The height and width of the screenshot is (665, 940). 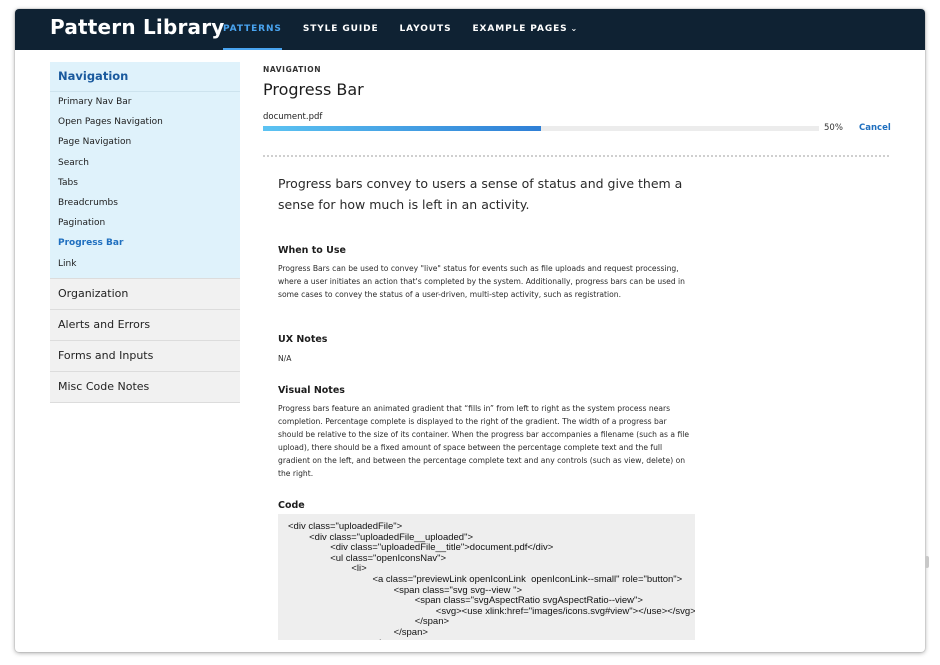 I want to click on nav-item-label: LAYOUTS, so click(x=425, y=29).